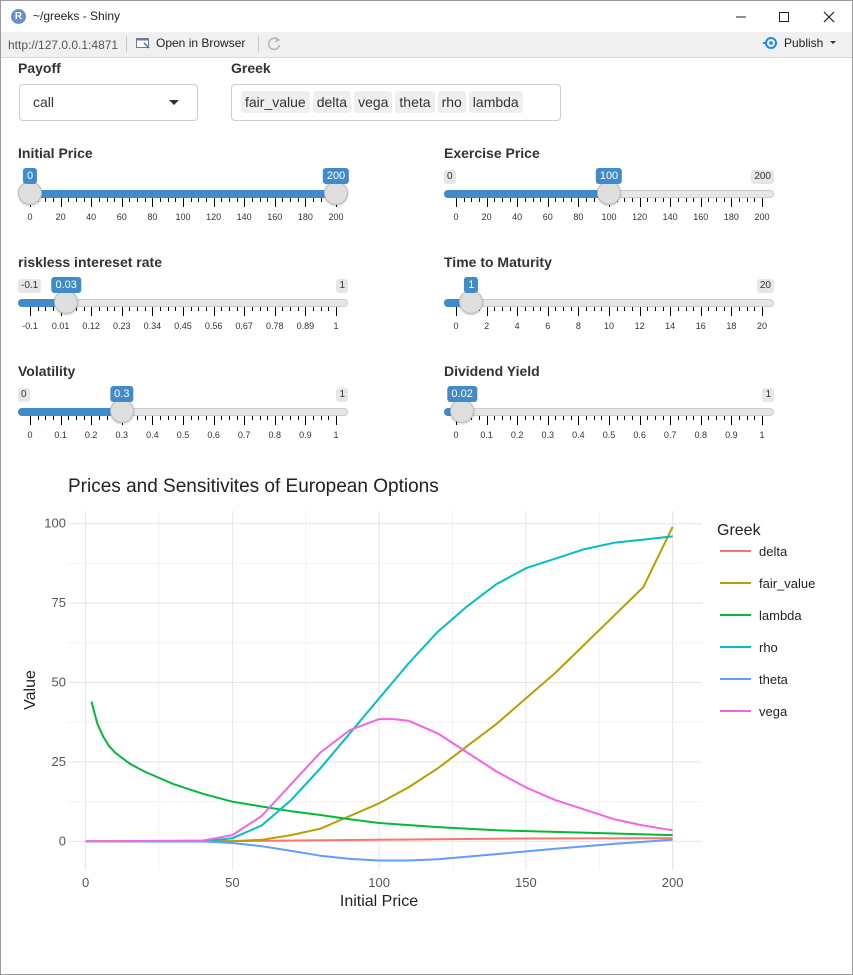  What do you see at coordinates (451, 102) in the screenshot?
I see `greek-chip: rho` at bounding box center [451, 102].